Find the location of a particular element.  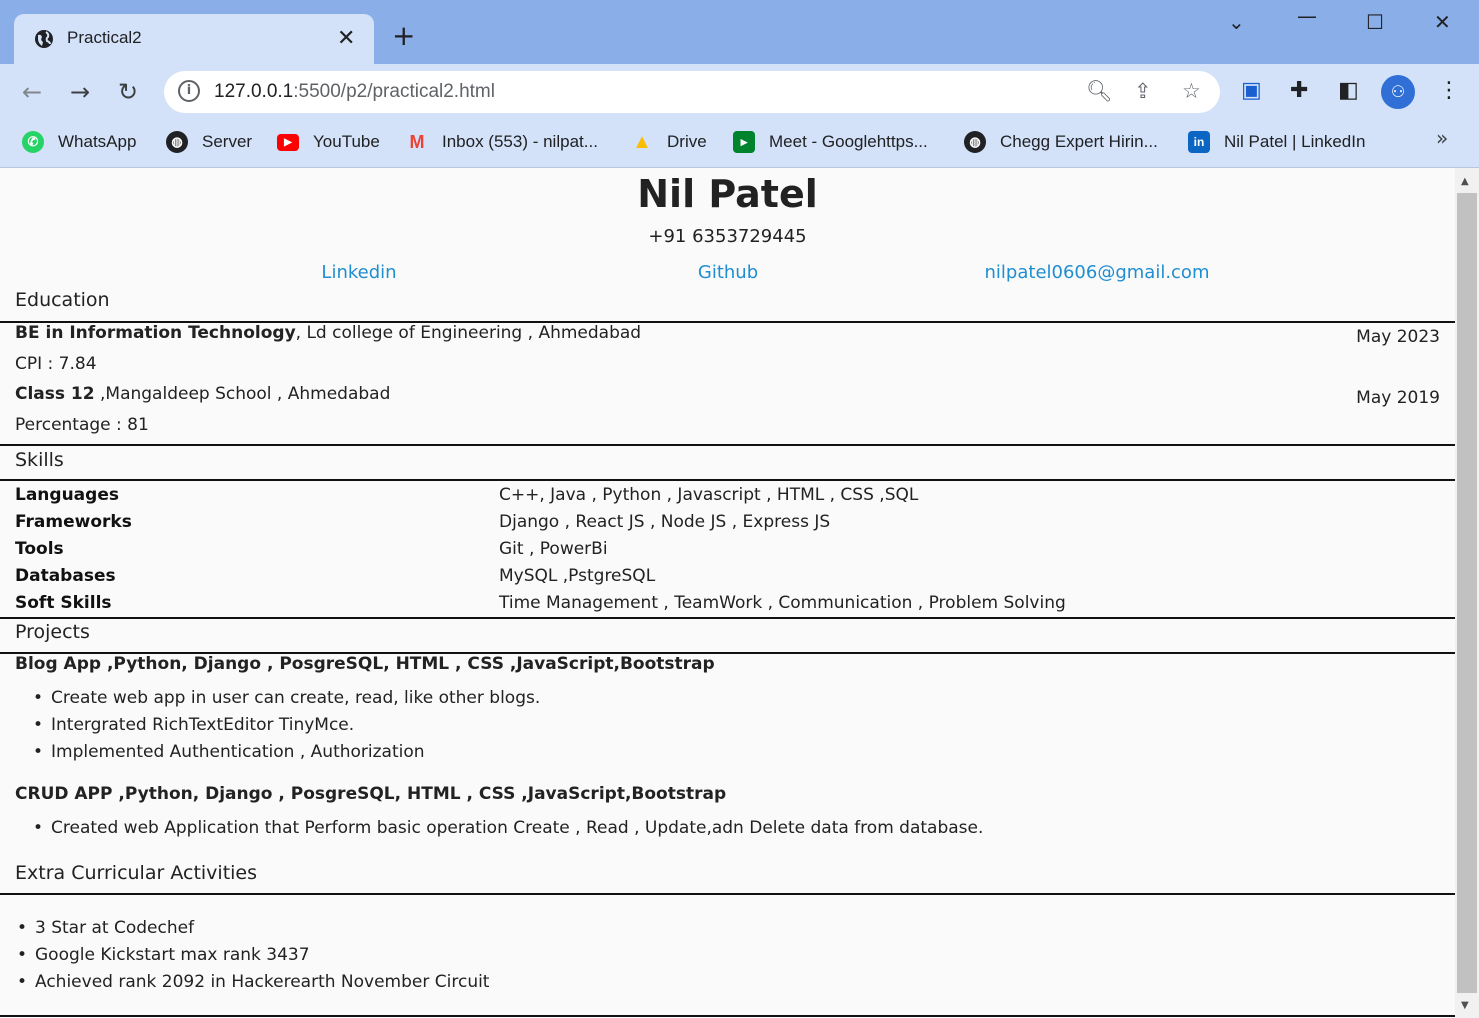

skill-category: Languages is located at coordinates (67, 495).